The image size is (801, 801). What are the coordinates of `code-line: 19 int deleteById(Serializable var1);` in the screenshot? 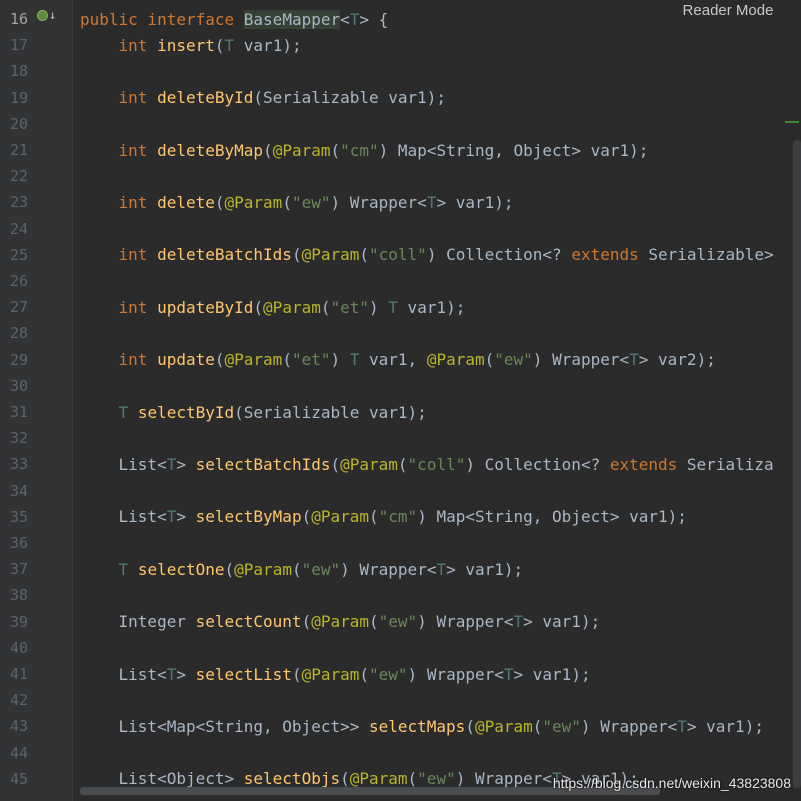 It's located at (405, 98).